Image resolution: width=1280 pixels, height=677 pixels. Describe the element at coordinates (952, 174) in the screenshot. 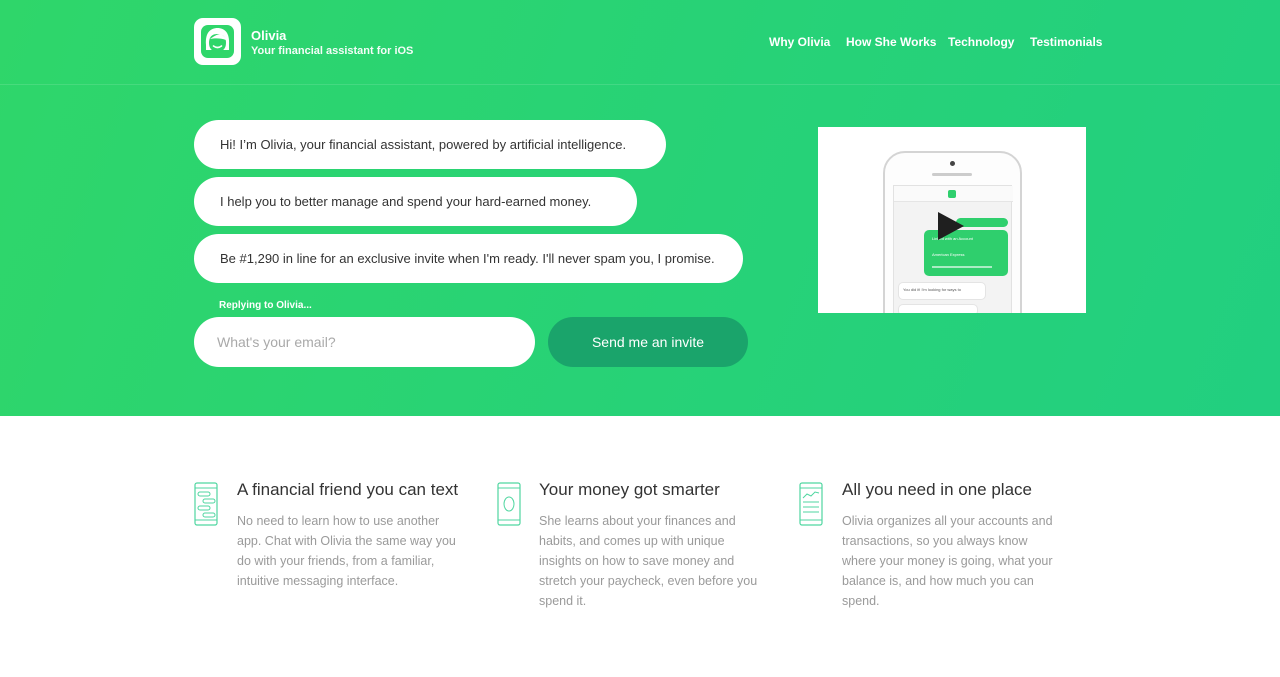

I see `phone-speaker` at that location.